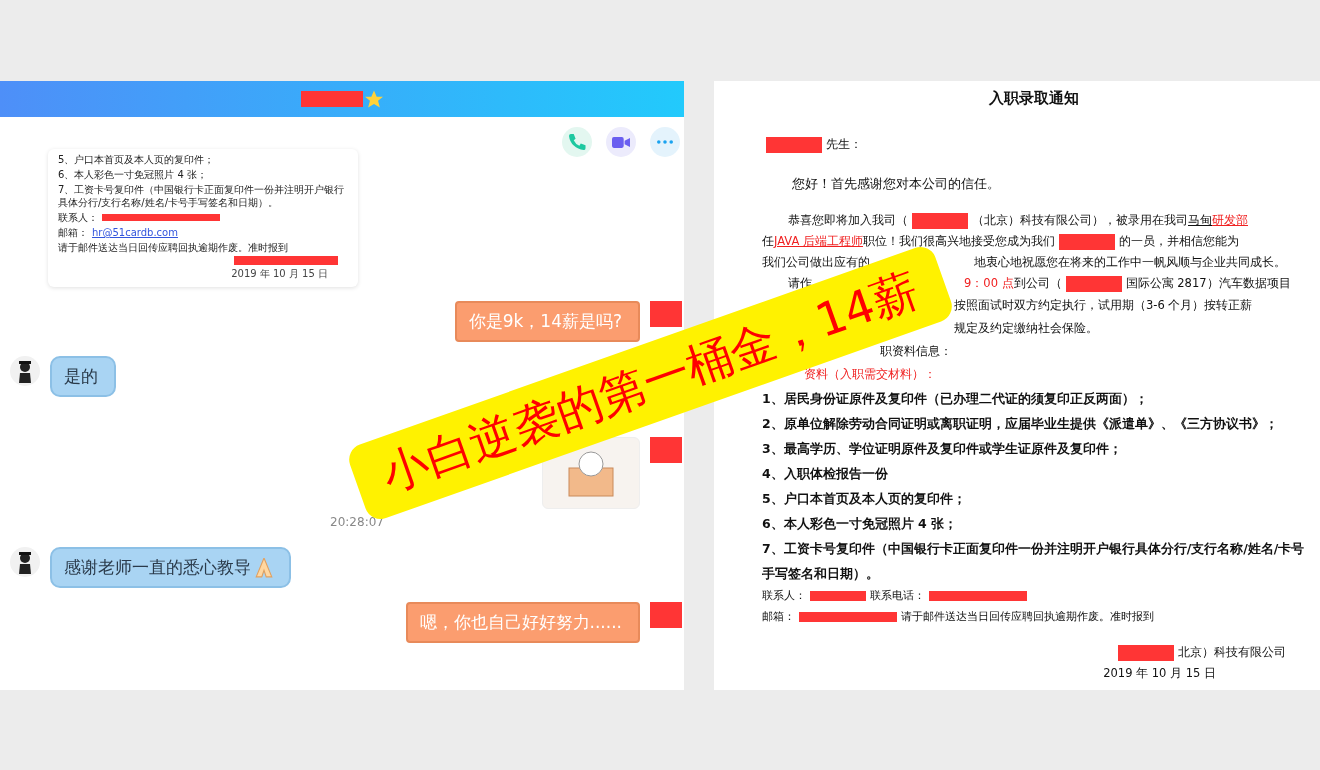 The image size is (1320, 770). What do you see at coordinates (1179, 241) in the screenshot?
I see `document-text: 的一员，并相信您能为` at bounding box center [1179, 241].